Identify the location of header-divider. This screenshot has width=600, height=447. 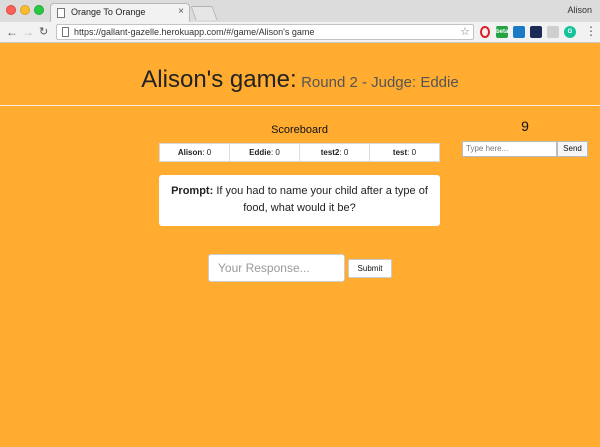
(300, 105).